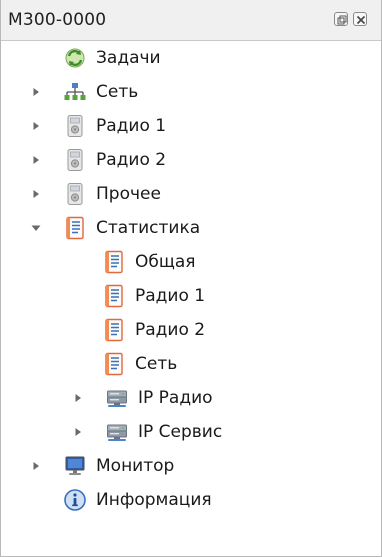 This screenshot has height=557, width=382. I want to click on tree-item: IP Радио, so click(191, 398).